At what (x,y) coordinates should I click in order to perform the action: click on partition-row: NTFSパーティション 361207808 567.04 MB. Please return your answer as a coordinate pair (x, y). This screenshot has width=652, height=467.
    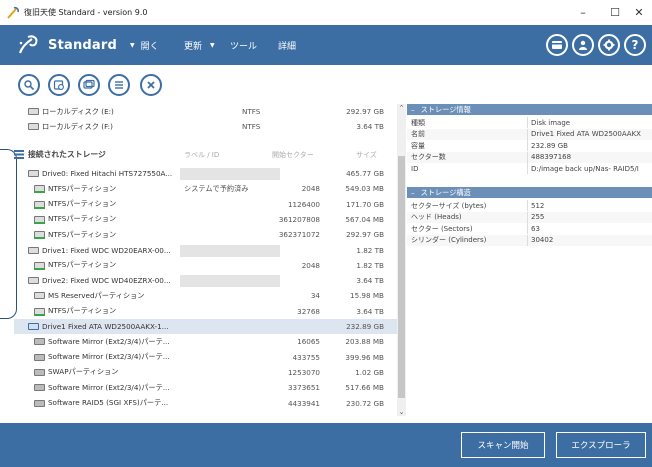
    Looking at the image, I should click on (206, 219).